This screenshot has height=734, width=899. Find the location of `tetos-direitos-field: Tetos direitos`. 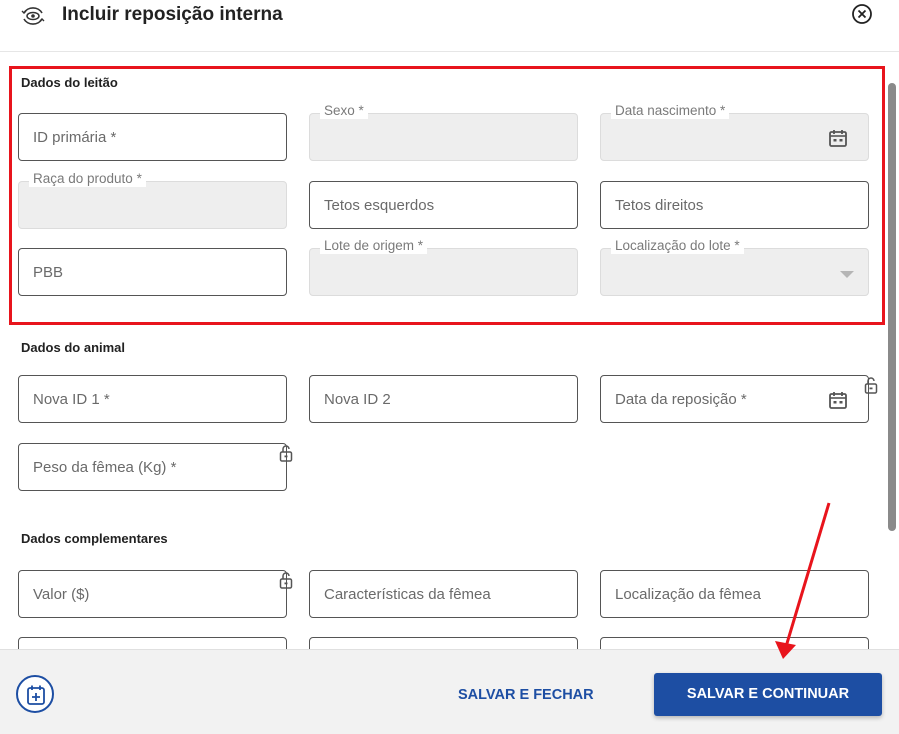

tetos-direitos-field: Tetos direitos is located at coordinates (734, 205).